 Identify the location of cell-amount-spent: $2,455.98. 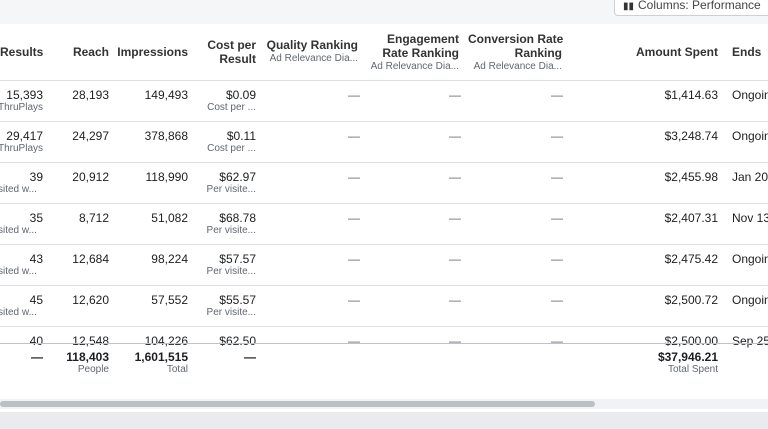
(691, 177).